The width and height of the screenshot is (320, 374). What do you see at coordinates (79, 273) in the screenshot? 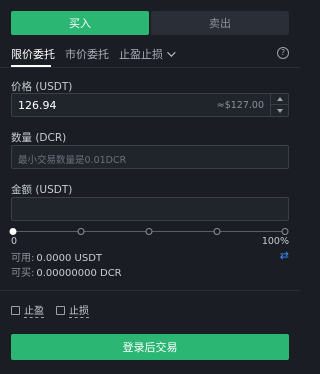
I see `buyable-value: 0.00000000 DCR` at bounding box center [79, 273].